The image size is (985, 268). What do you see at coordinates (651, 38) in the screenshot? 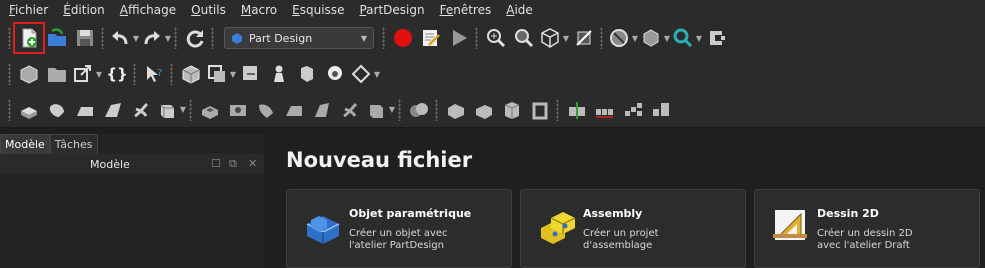
I see `bounding-box-button` at bounding box center [651, 38].